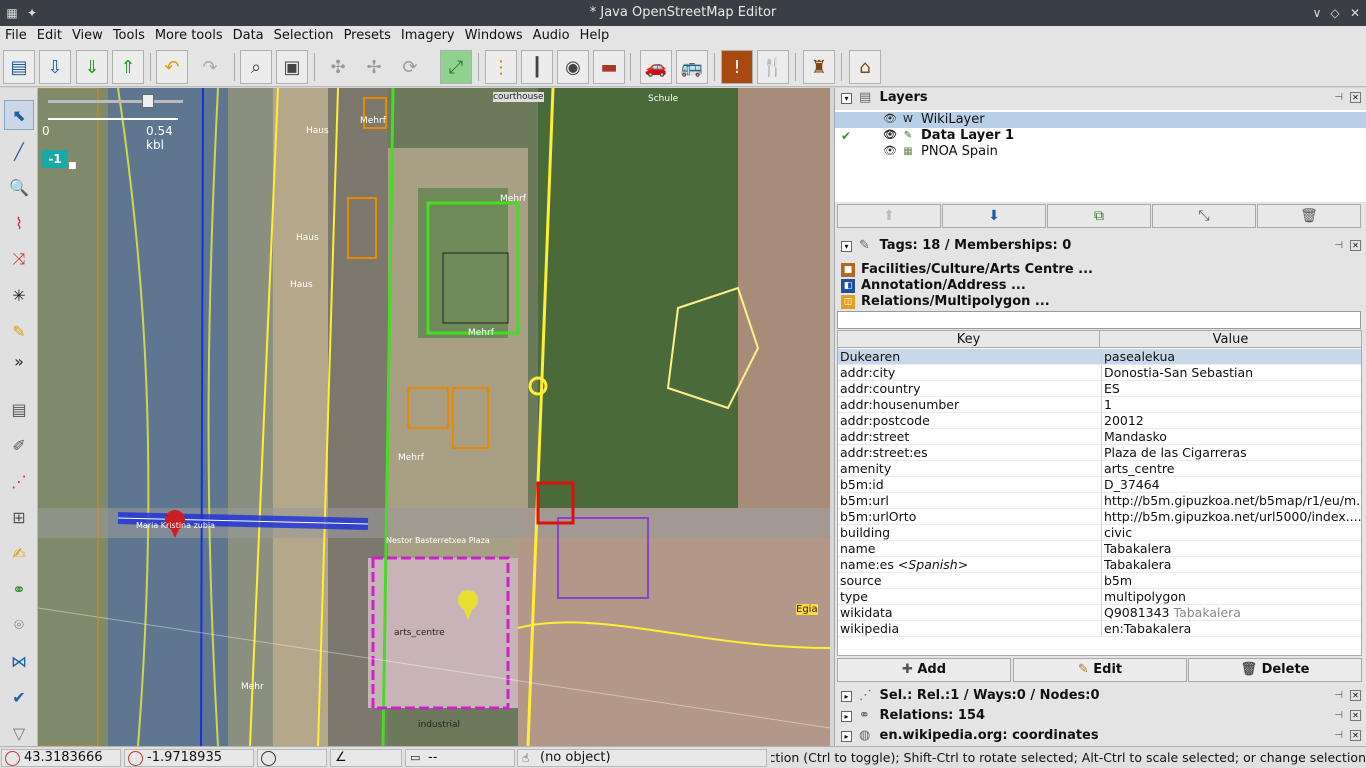 This screenshot has width=1366, height=768. What do you see at coordinates (248, 36) in the screenshot?
I see `menu-data: Data` at bounding box center [248, 36].